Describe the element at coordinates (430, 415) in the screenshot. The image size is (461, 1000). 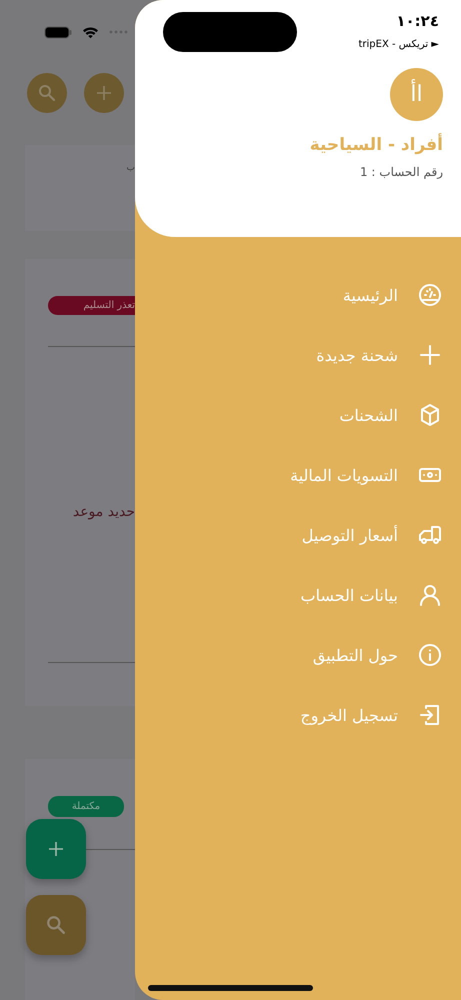
I see `box-icon` at that location.